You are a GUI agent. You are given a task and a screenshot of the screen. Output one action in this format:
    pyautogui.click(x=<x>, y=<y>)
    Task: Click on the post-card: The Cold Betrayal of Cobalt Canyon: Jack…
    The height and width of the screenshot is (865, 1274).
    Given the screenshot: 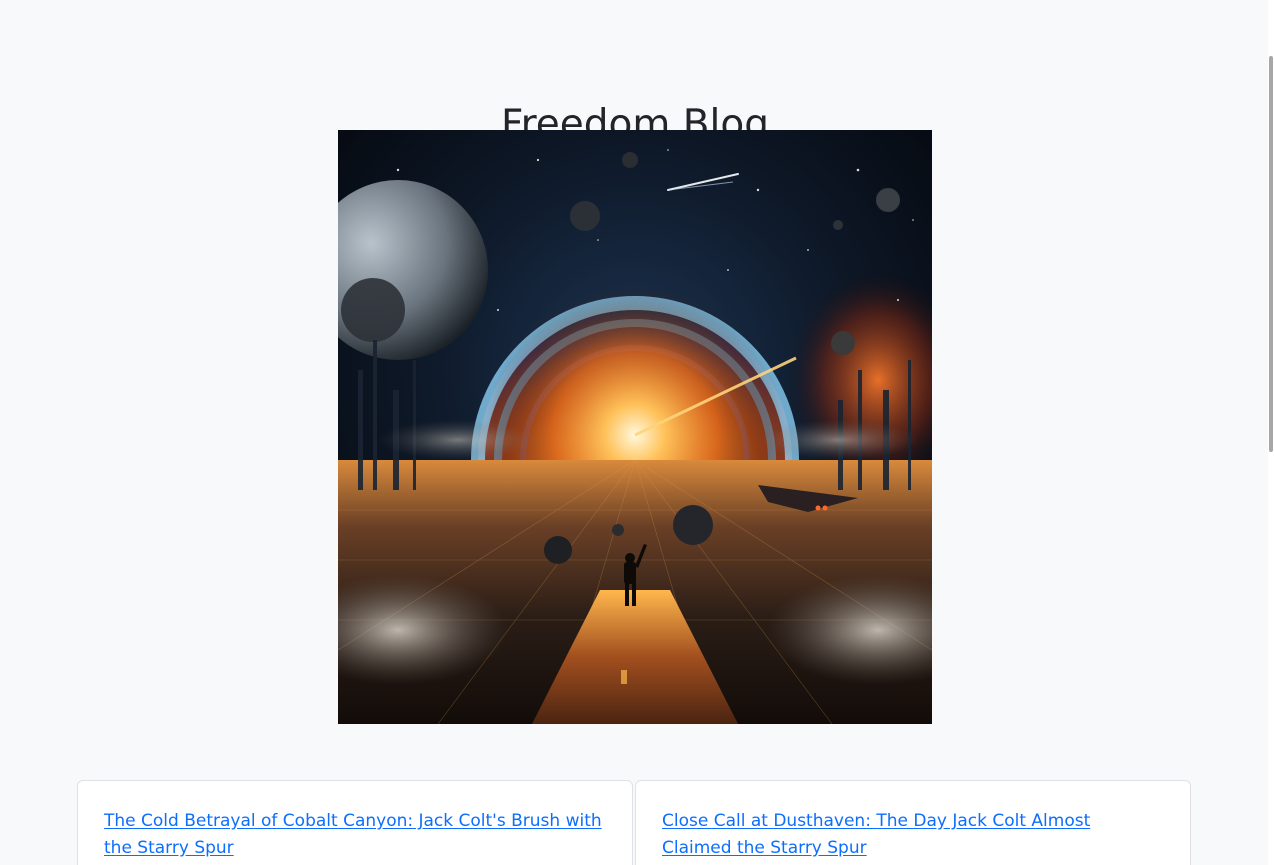 What is the action you would take?
    pyautogui.click(x=355, y=822)
    